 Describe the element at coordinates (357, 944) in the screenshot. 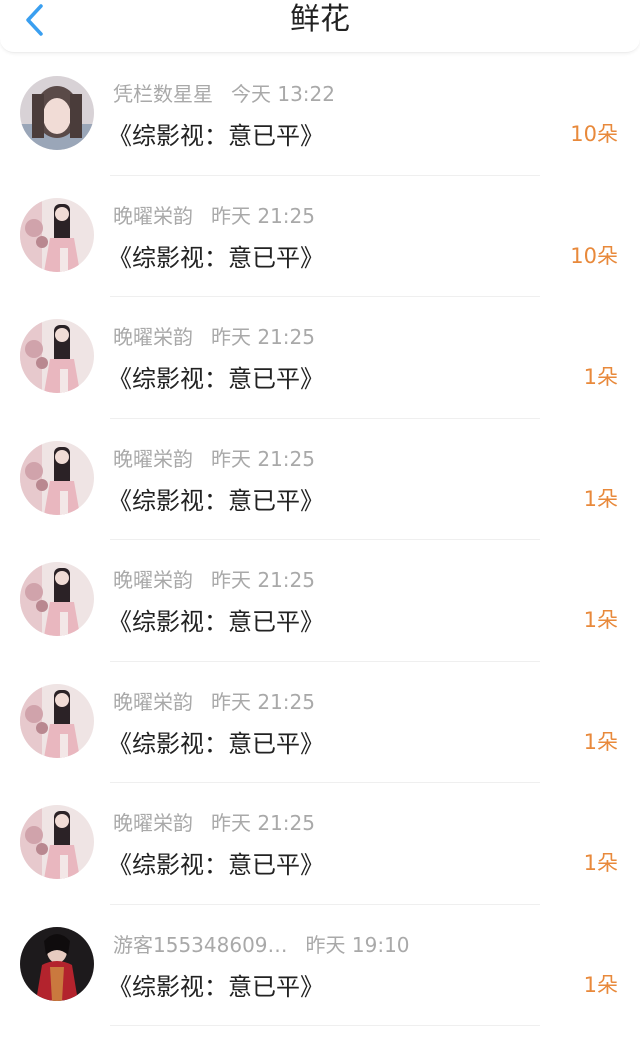

I see `timestamp: 昨天 19:10` at that location.